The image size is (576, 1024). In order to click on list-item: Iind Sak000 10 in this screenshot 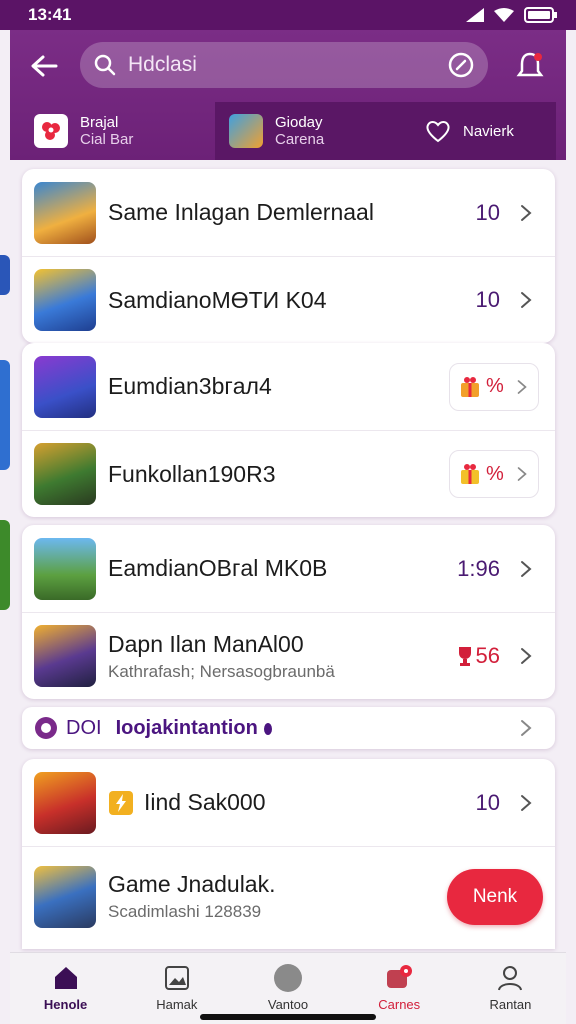, I will do `click(288, 802)`.